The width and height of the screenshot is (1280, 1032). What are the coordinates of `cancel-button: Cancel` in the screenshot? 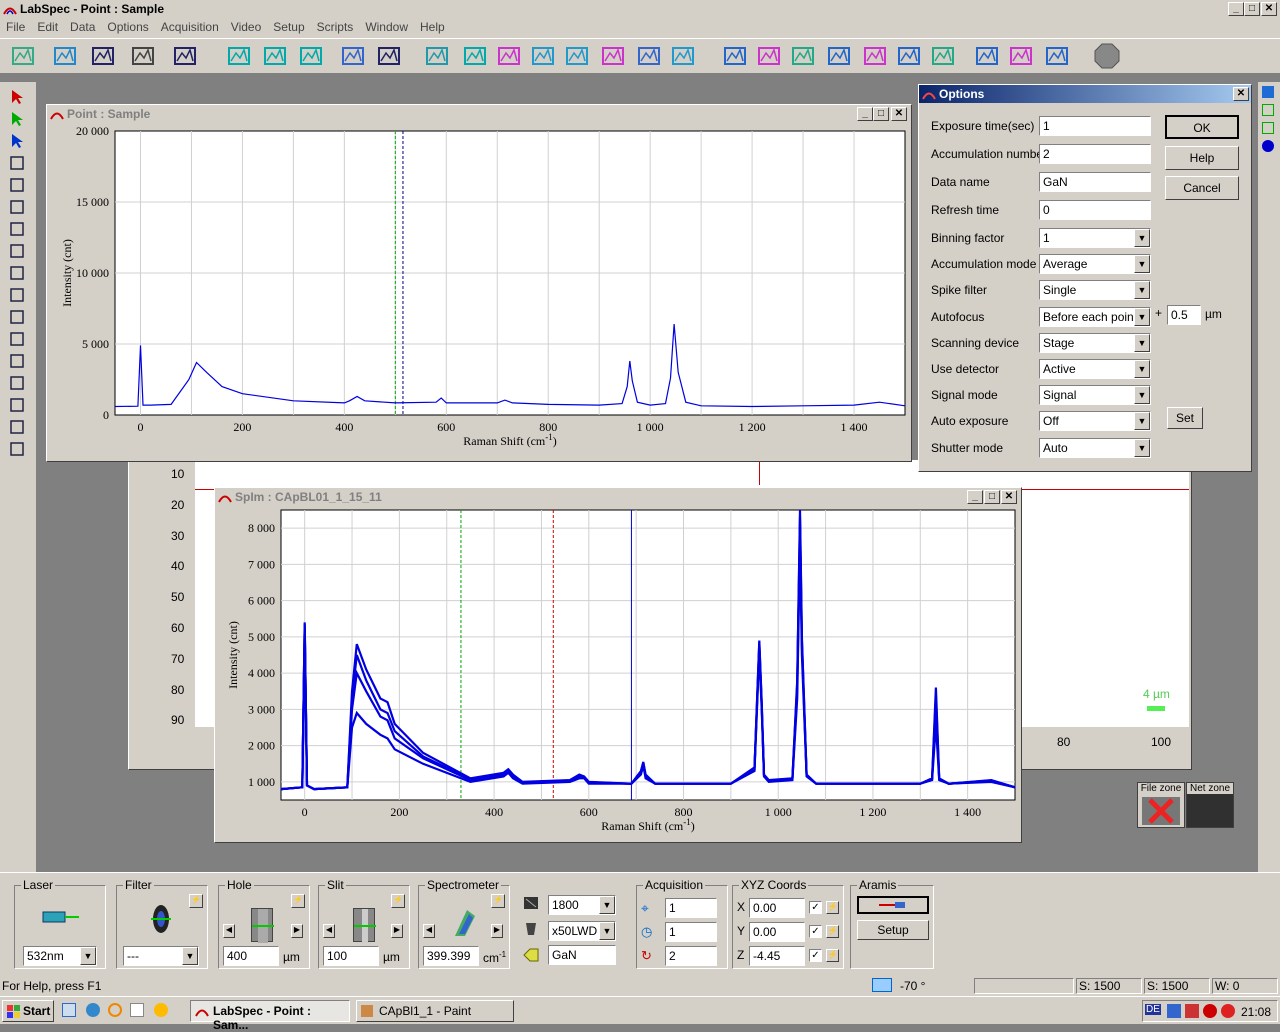 It's located at (1202, 188).